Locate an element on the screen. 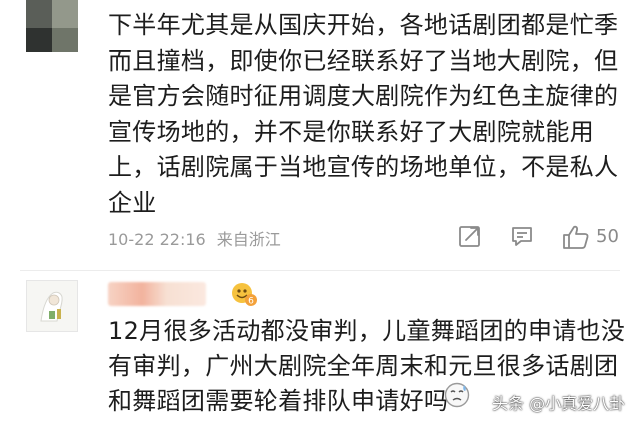 The width and height of the screenshot is (640, 421). share-icon is located at coordinates (469, 236).